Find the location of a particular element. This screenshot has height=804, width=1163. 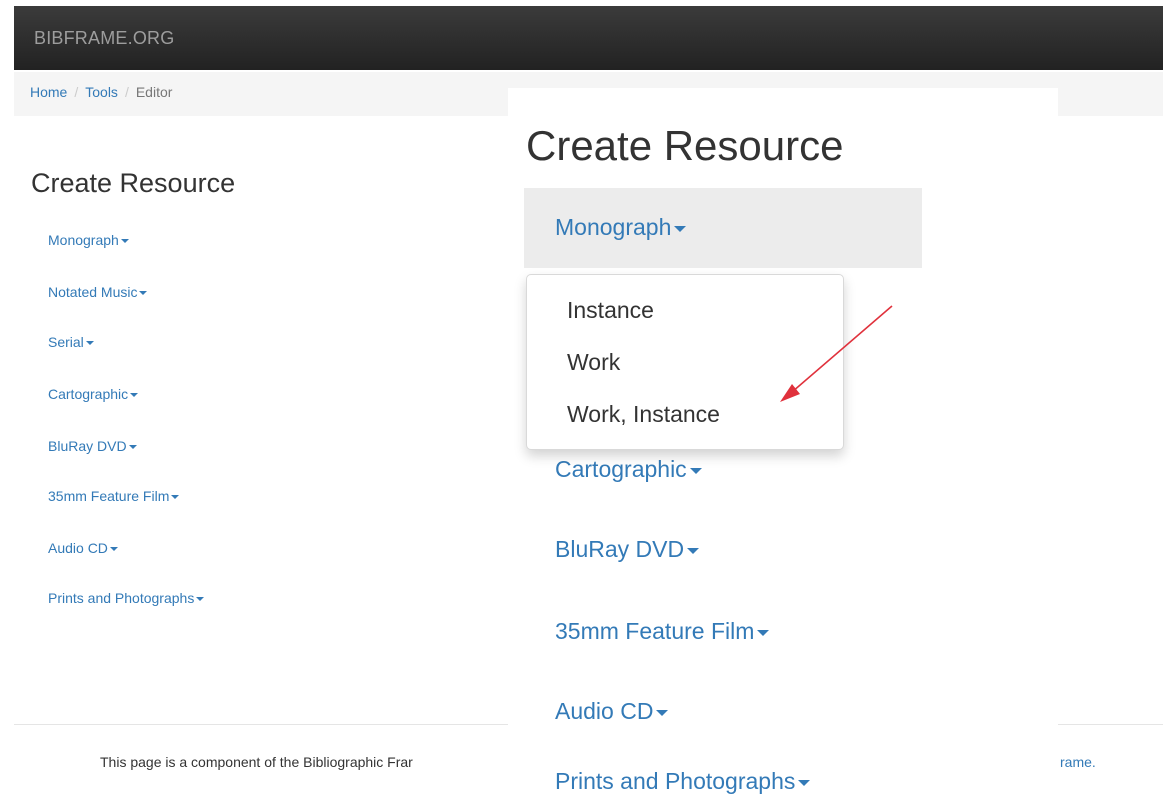

resource-label: Notated Music is located at coordinates (93, 292).